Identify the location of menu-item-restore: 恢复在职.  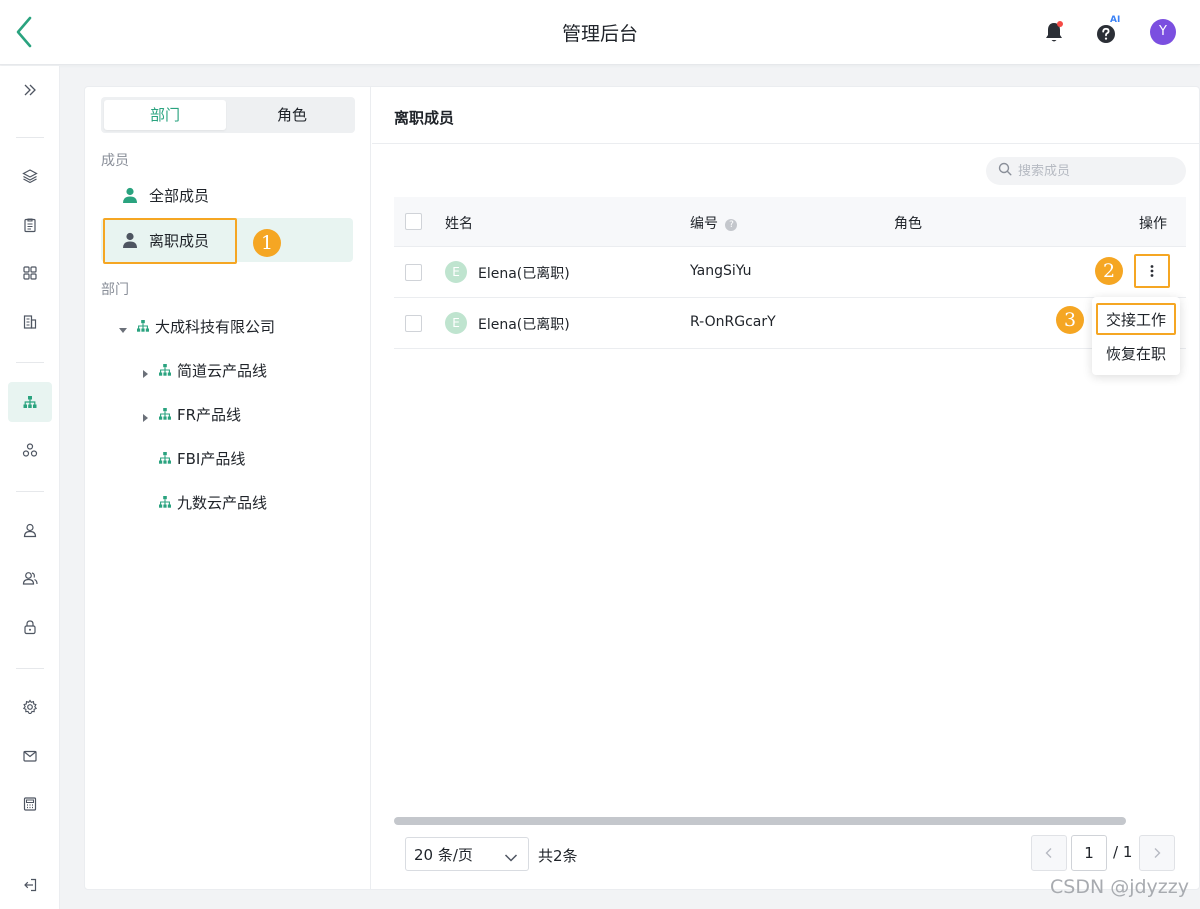
(1136, 355).